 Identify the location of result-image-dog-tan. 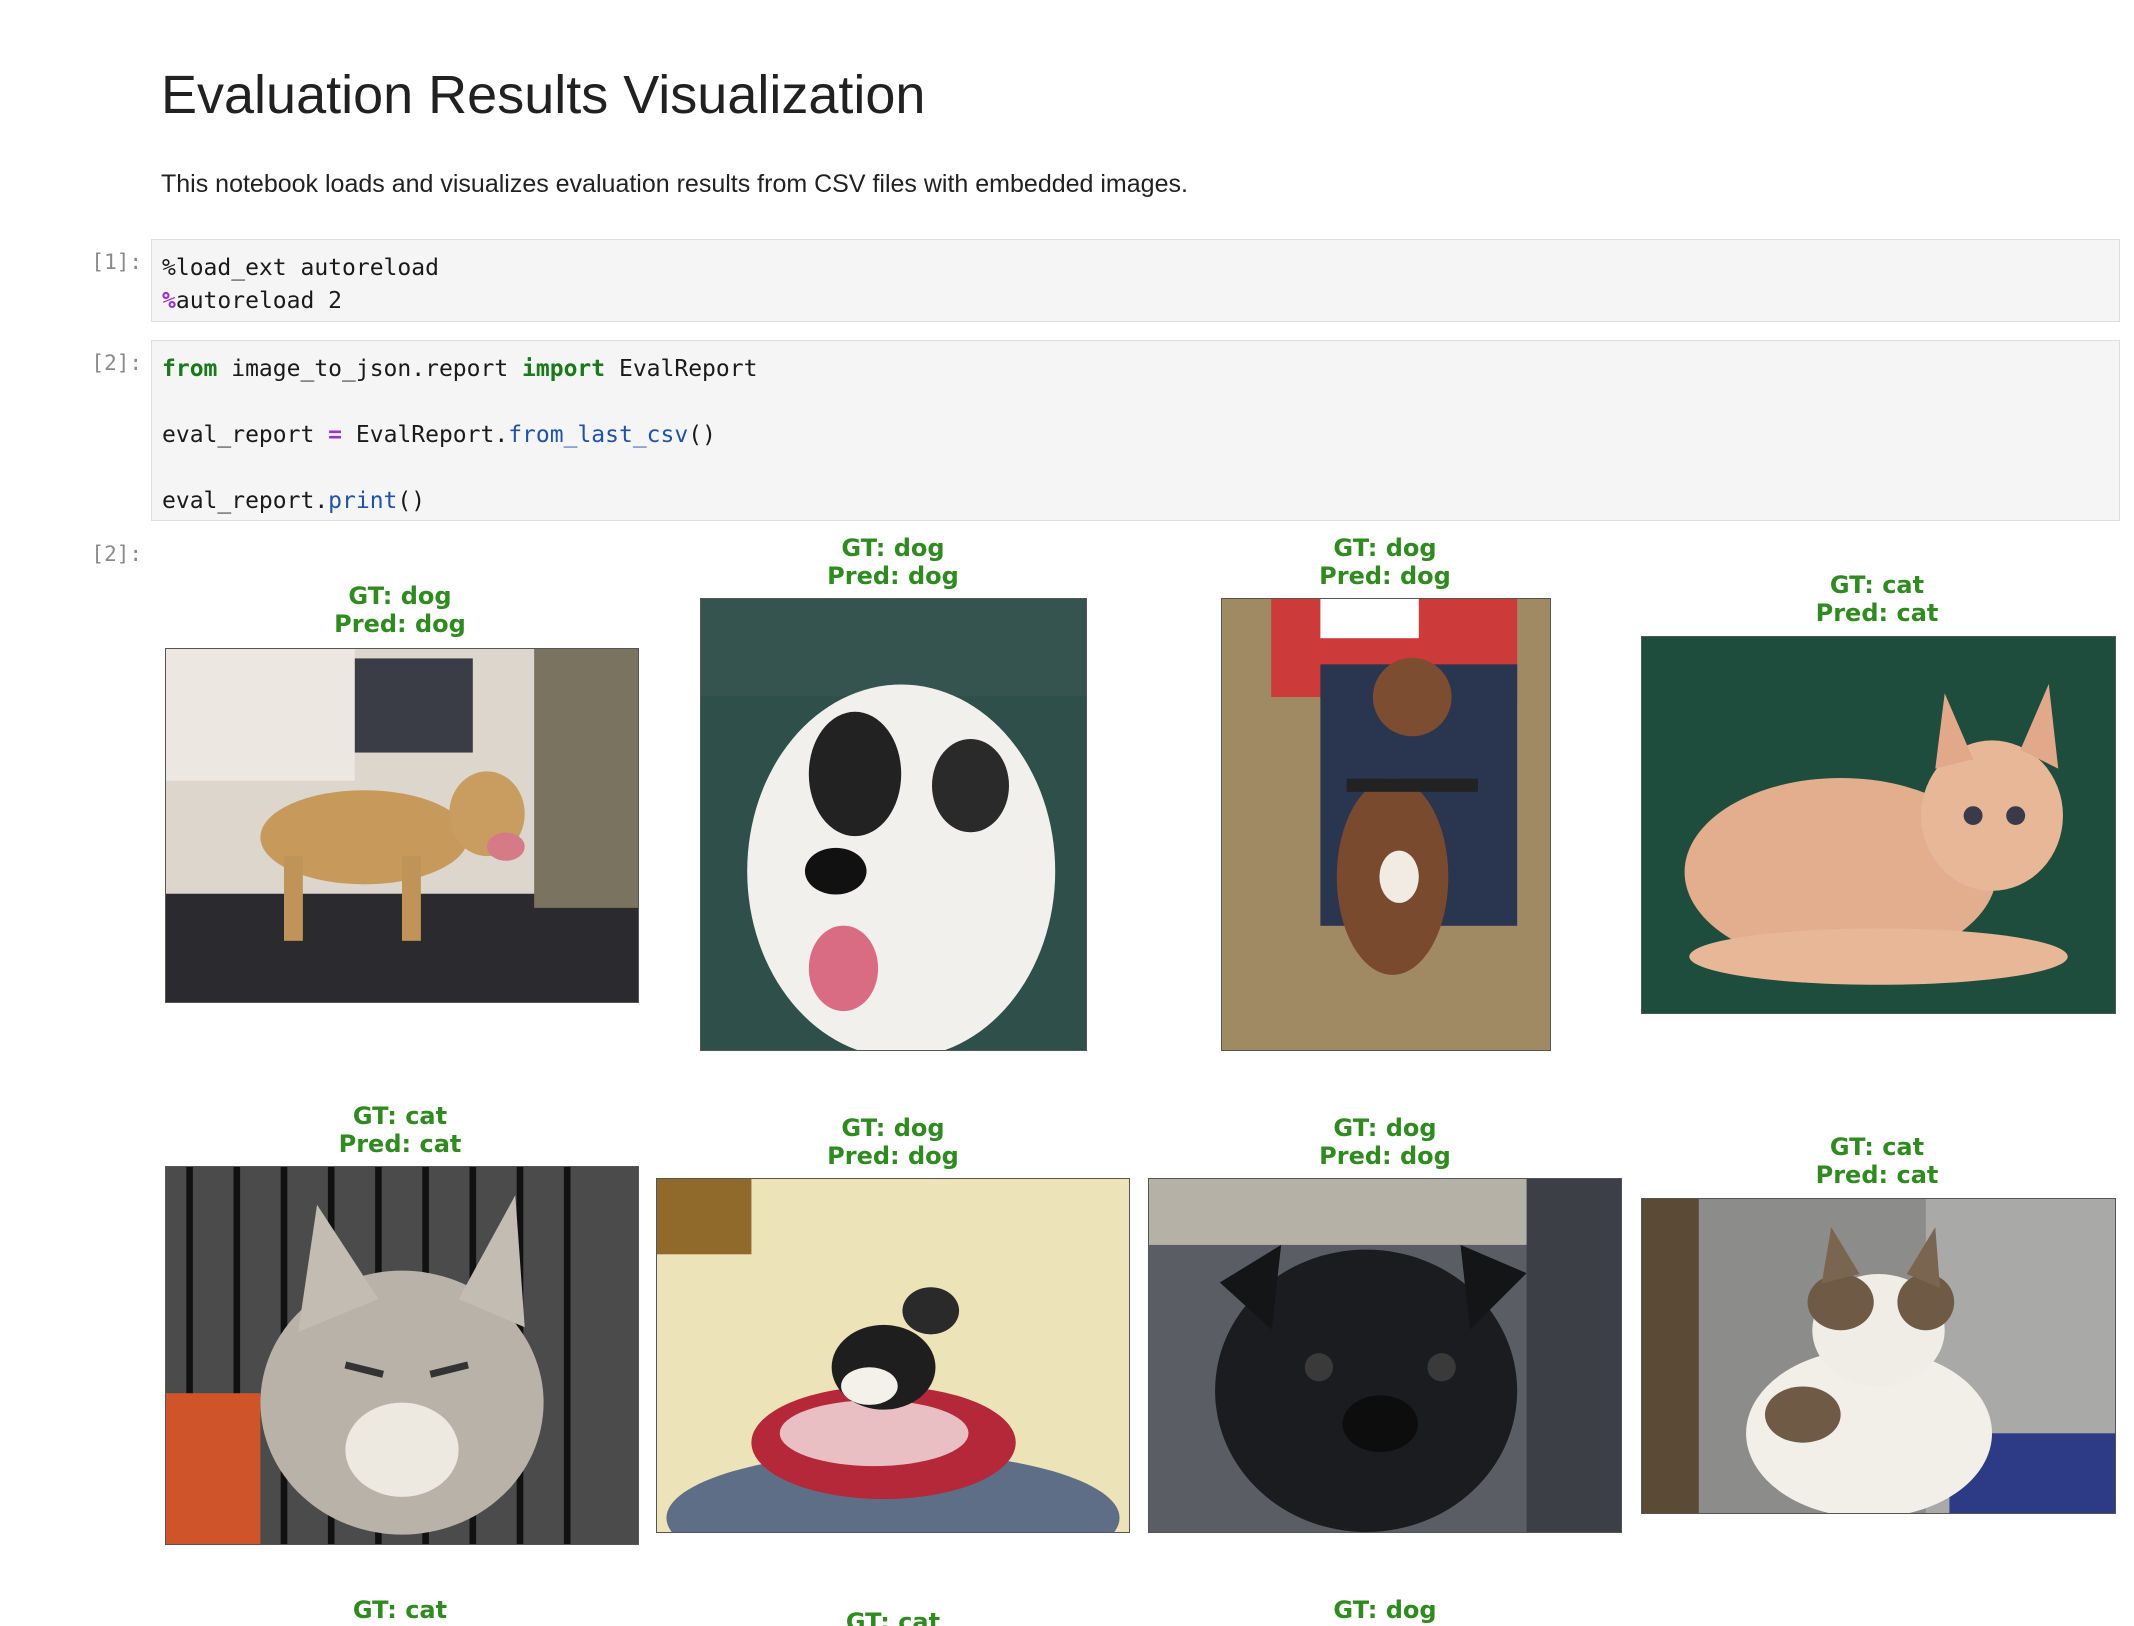
(402, 825).